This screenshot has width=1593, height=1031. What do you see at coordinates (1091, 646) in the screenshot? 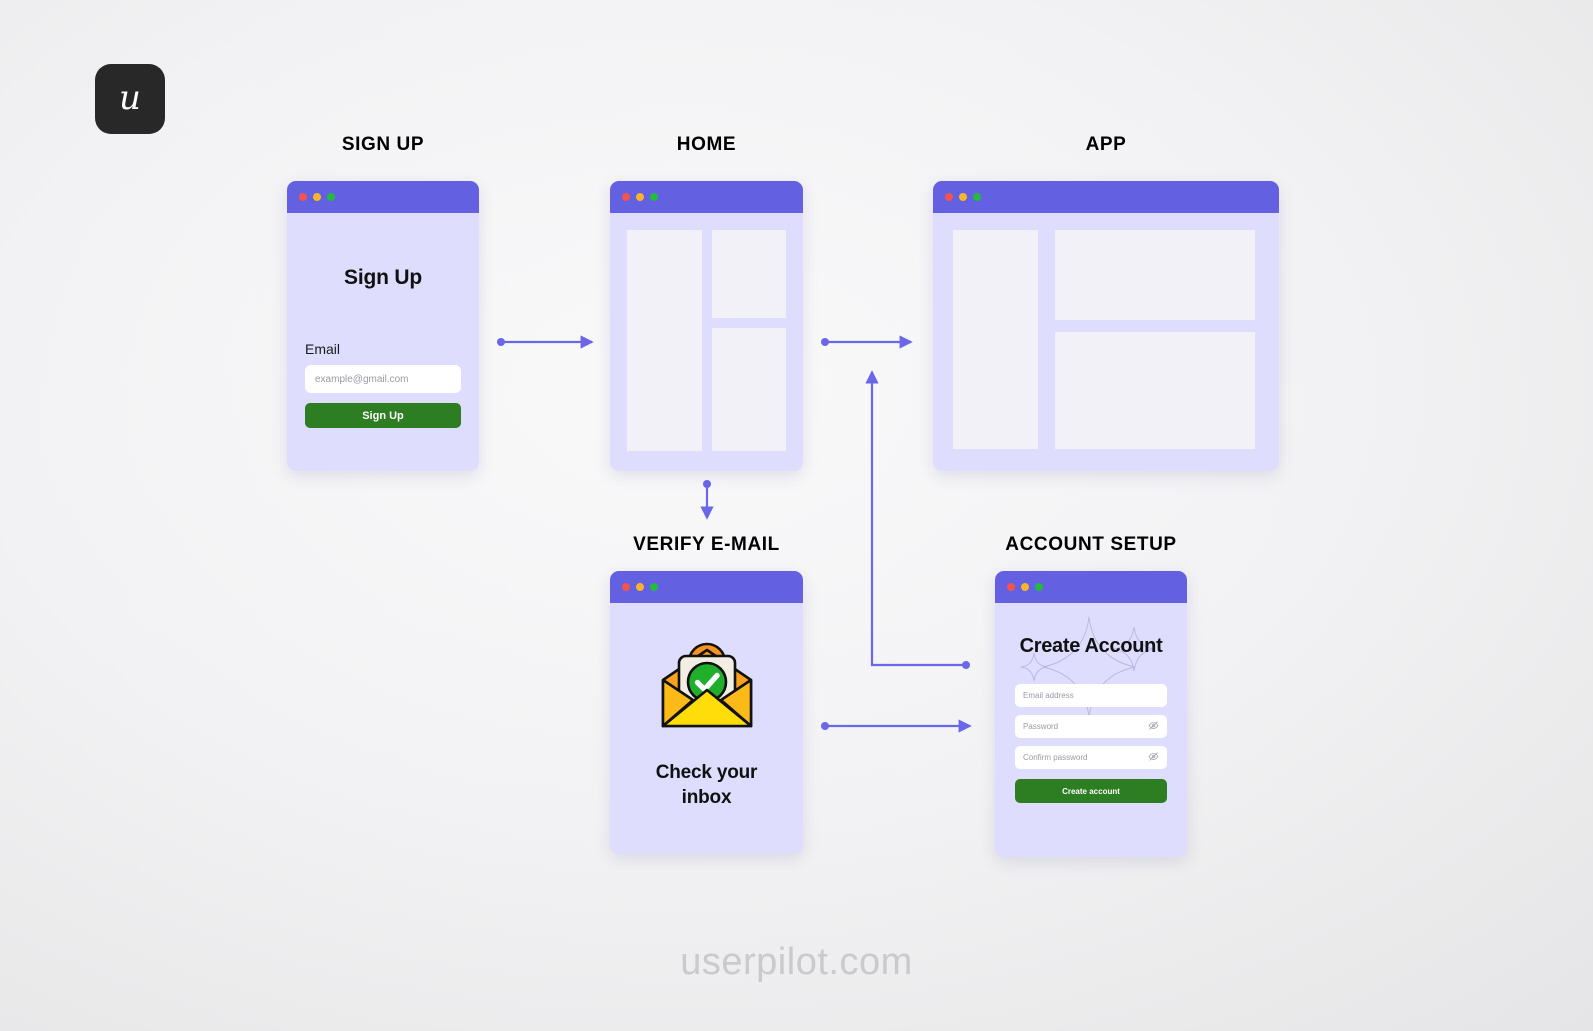
I see `create-account-heading: Create Account` at bounding box center [1091, 646].